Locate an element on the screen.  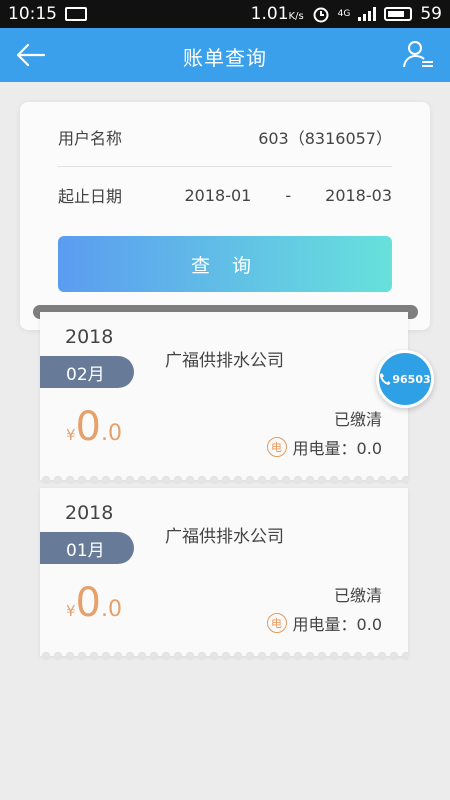
bill-month-tag: 02月 is located at coordinates (87, 372).